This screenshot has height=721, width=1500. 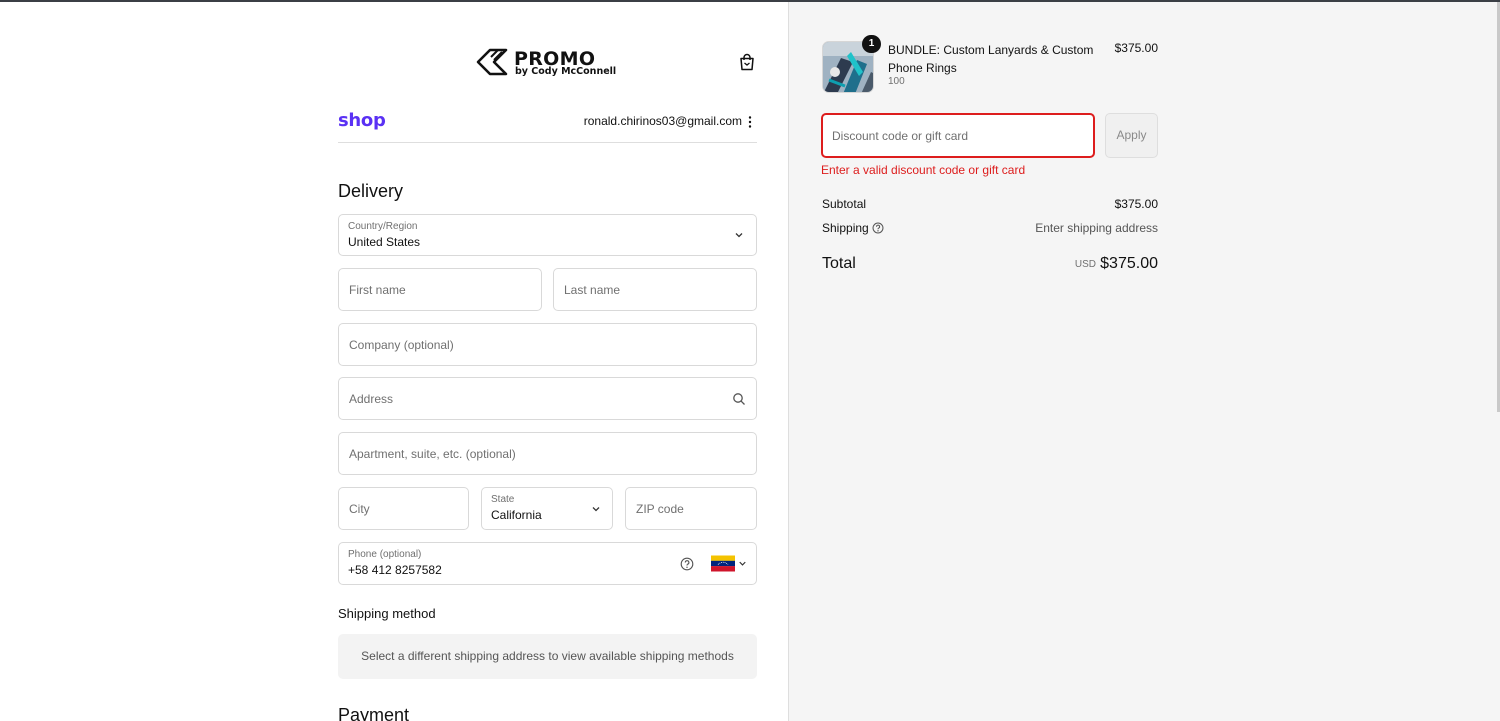 What do you see at coordinates (592, 289) in the screenshot?
I see `last-name-placeholder: Last name` at bounding box center [592, 289].